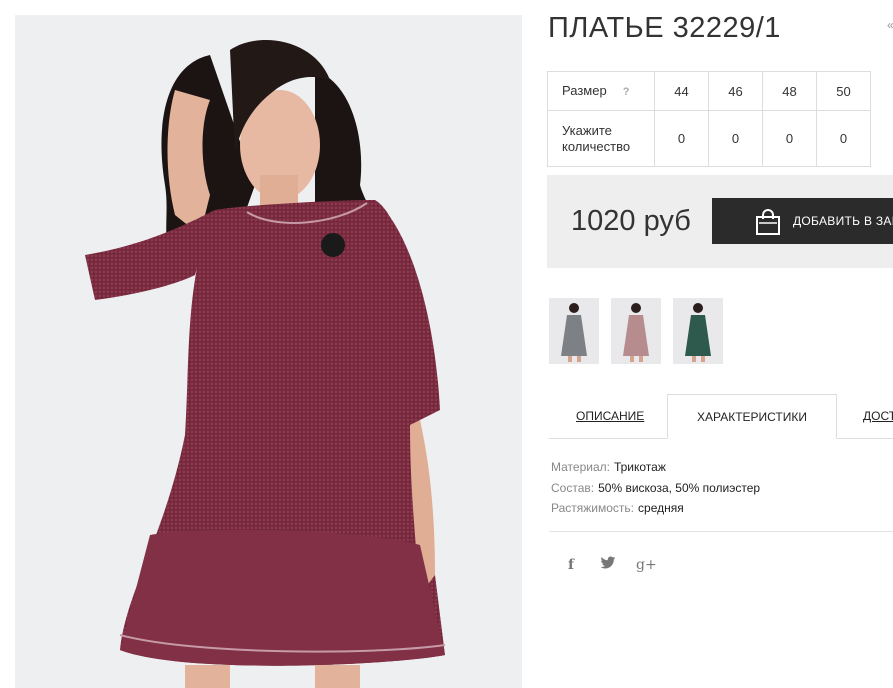 This screenshot has height=688, width=893. What do you see at coordinates (735, 138) in the screenshot?
I see `quantity-input-46: 0` at bounding box center [735, 138].